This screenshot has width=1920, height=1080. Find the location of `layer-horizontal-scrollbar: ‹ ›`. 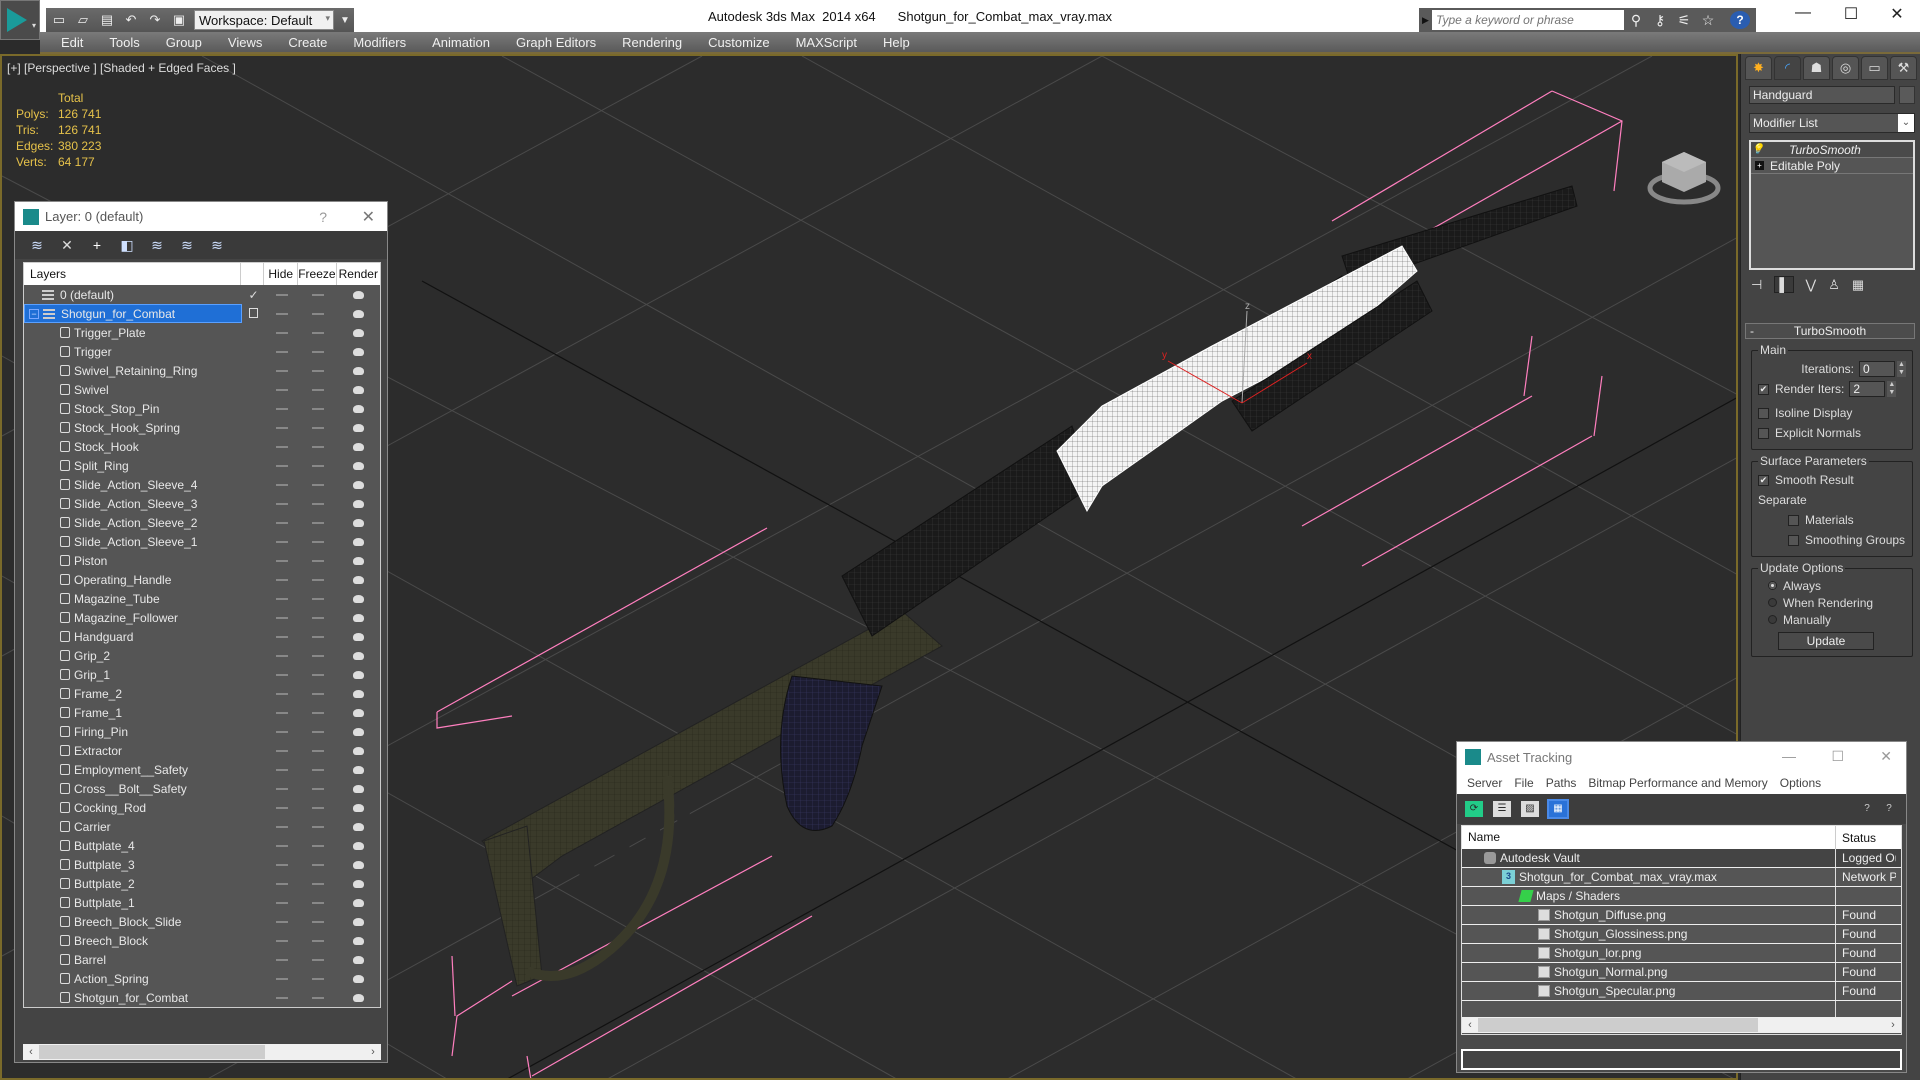

layer-horizontal-scrollbar: ‹ › is located at coordinates (202, 1052).